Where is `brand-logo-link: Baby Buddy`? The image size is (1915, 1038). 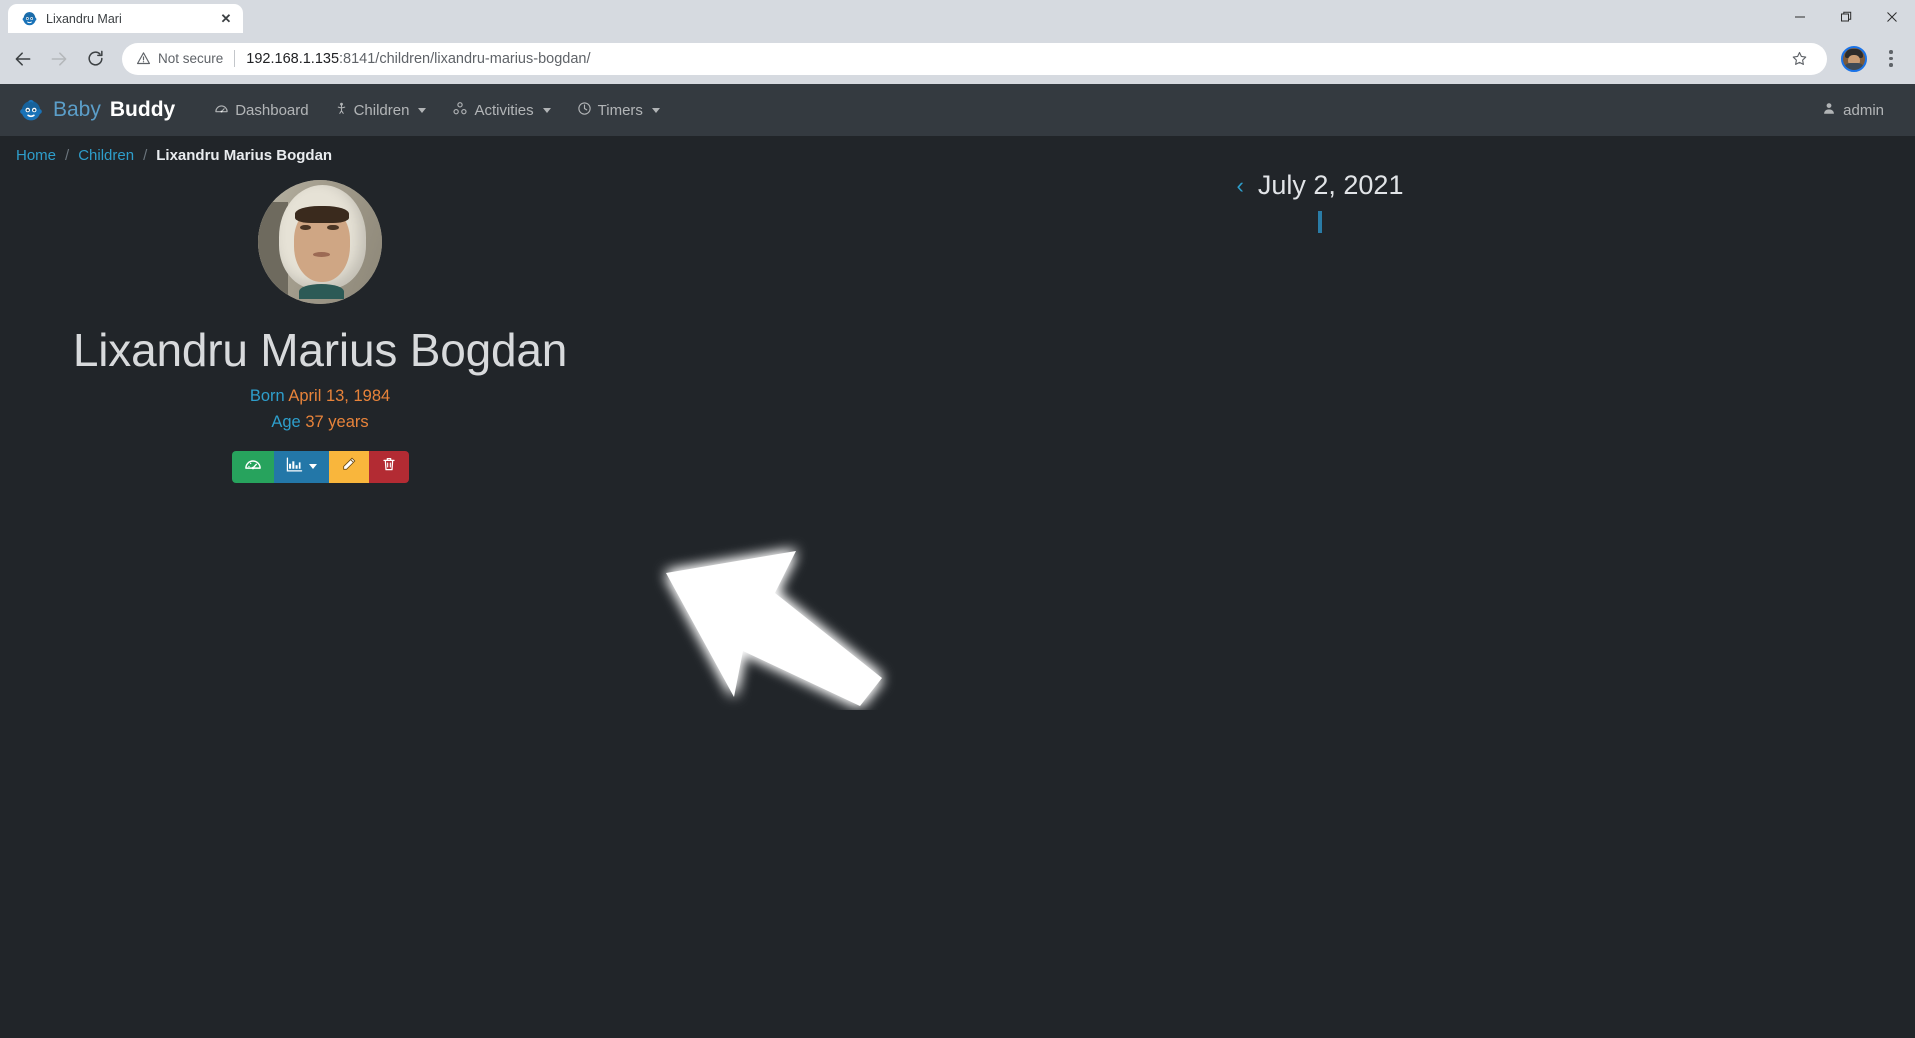 brand-logo-link: Baby Buddy is located at coordinates (96, 110).